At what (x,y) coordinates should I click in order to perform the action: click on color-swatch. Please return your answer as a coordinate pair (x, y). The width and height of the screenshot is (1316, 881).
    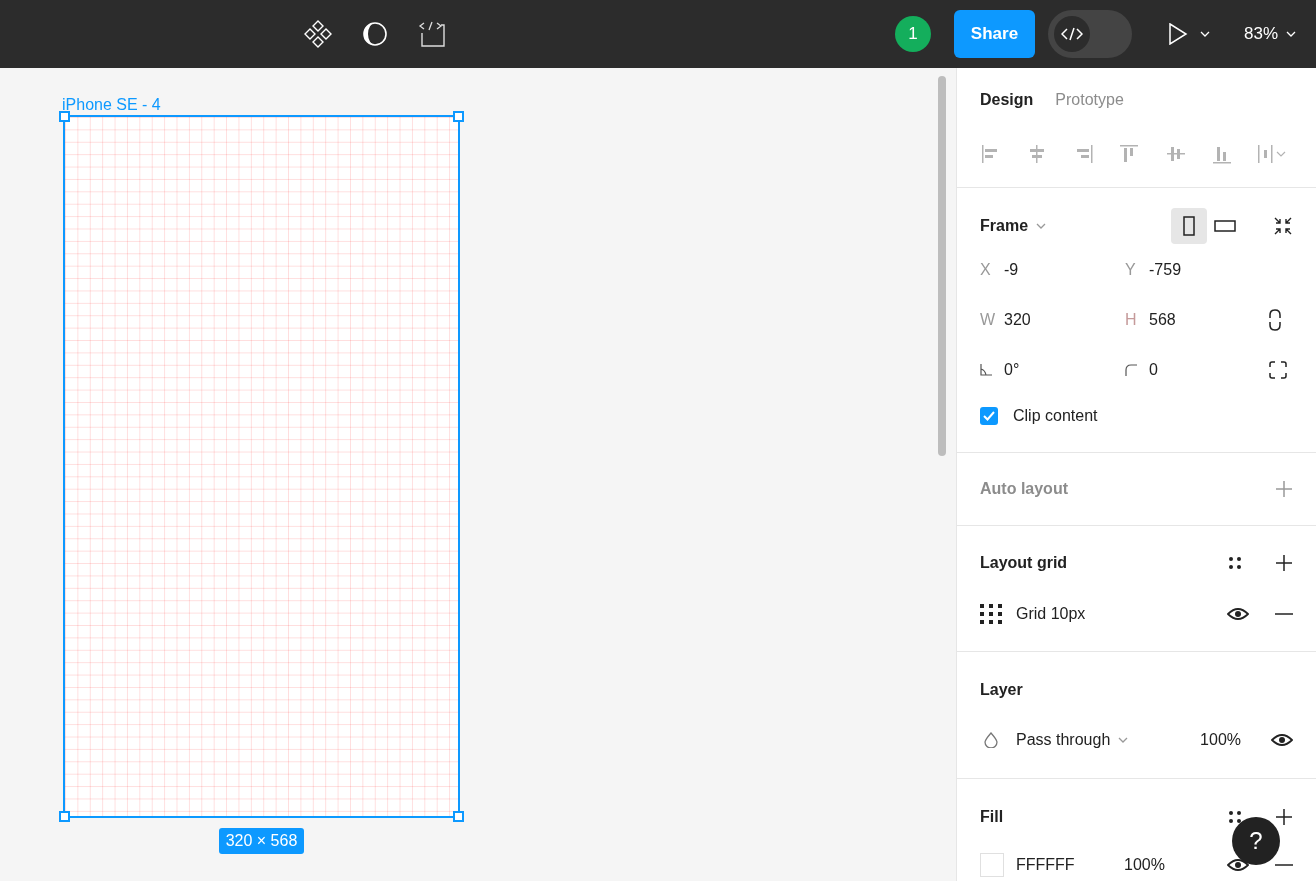
    Looking at the image, I should click on (992, 865).